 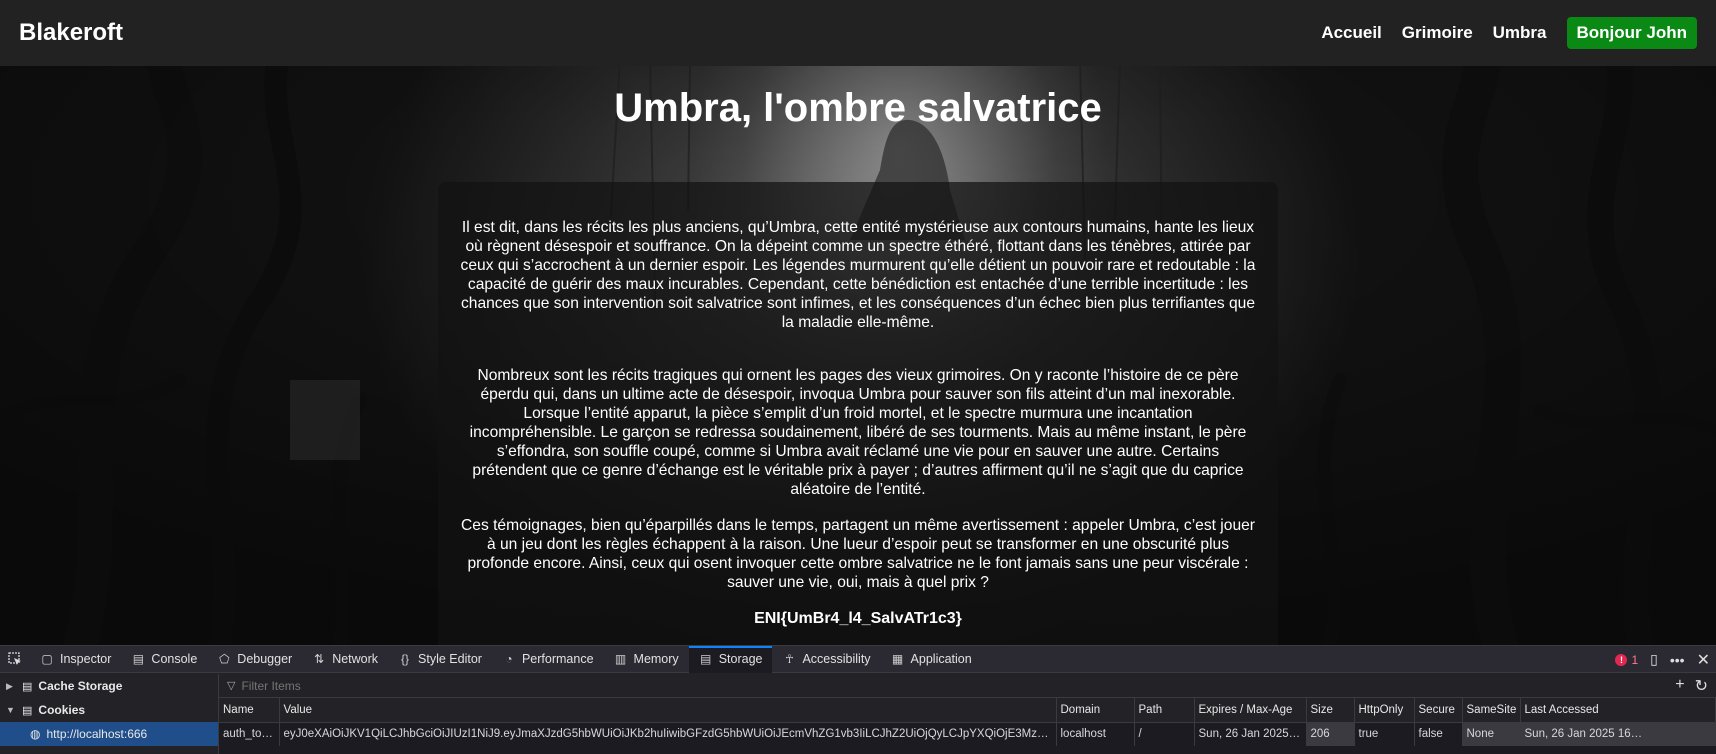 I want to click on nav-link-accueil: Accueil, so click(x=1351, y=33).